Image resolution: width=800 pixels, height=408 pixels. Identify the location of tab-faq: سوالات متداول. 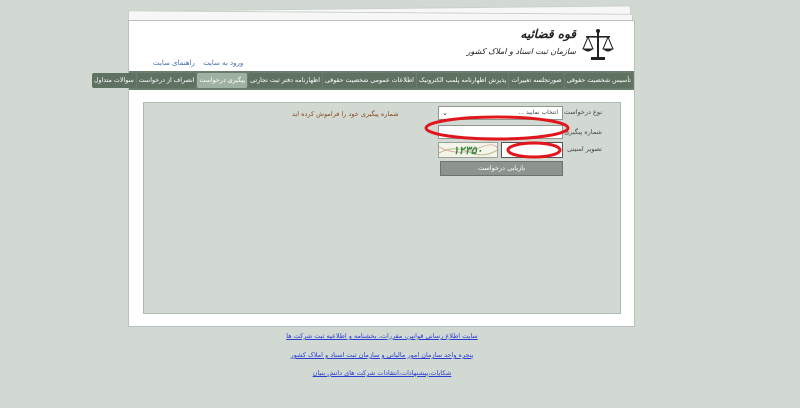
(113, 80).